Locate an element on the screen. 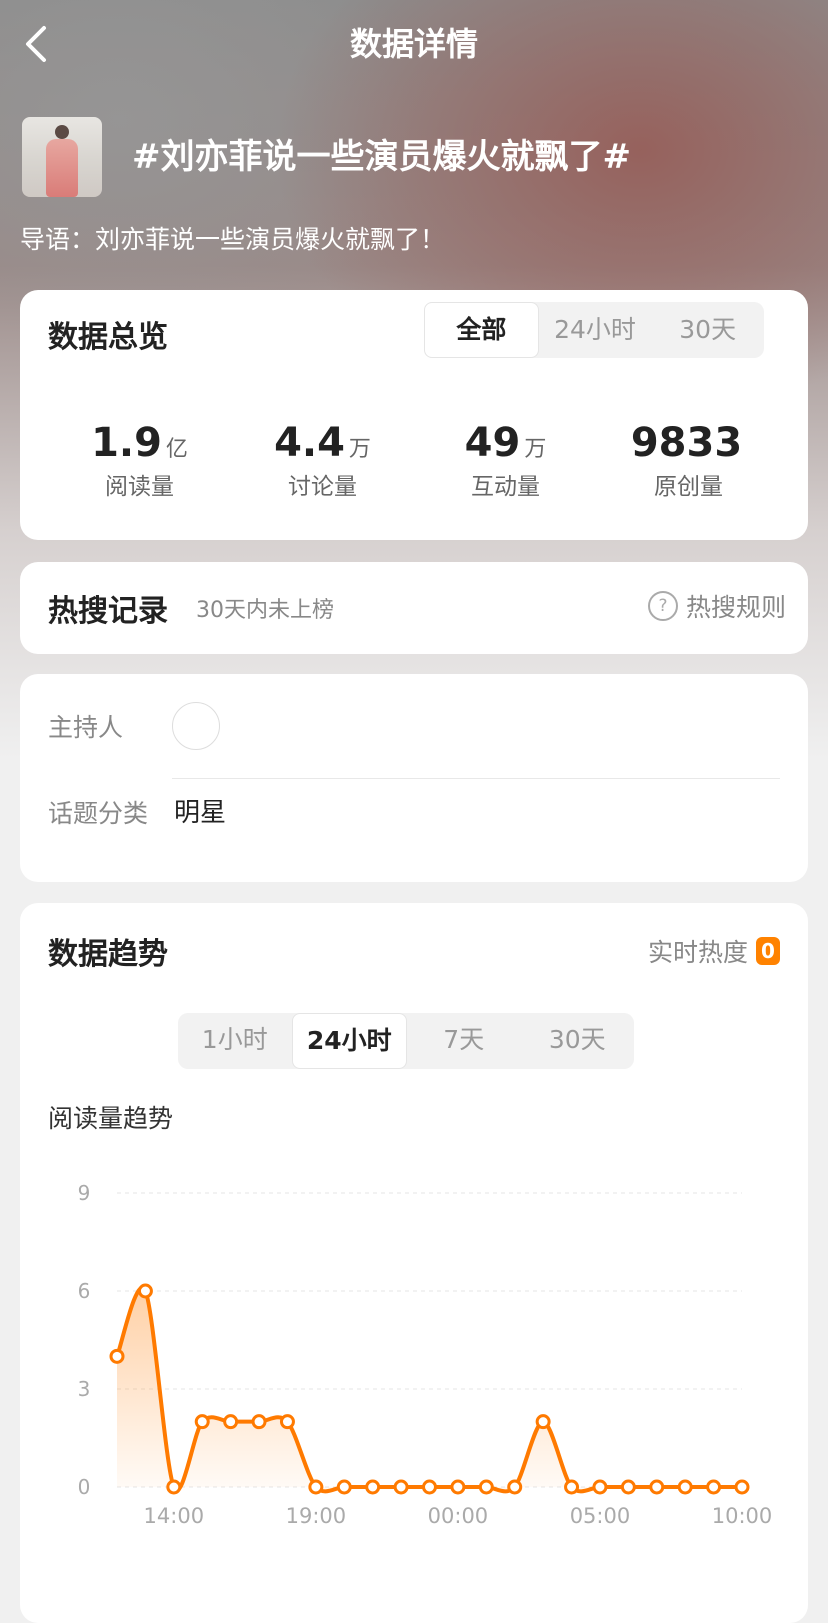 This screenshot has width=828, height=1623. series-area is located at coordinates (429, 1389).